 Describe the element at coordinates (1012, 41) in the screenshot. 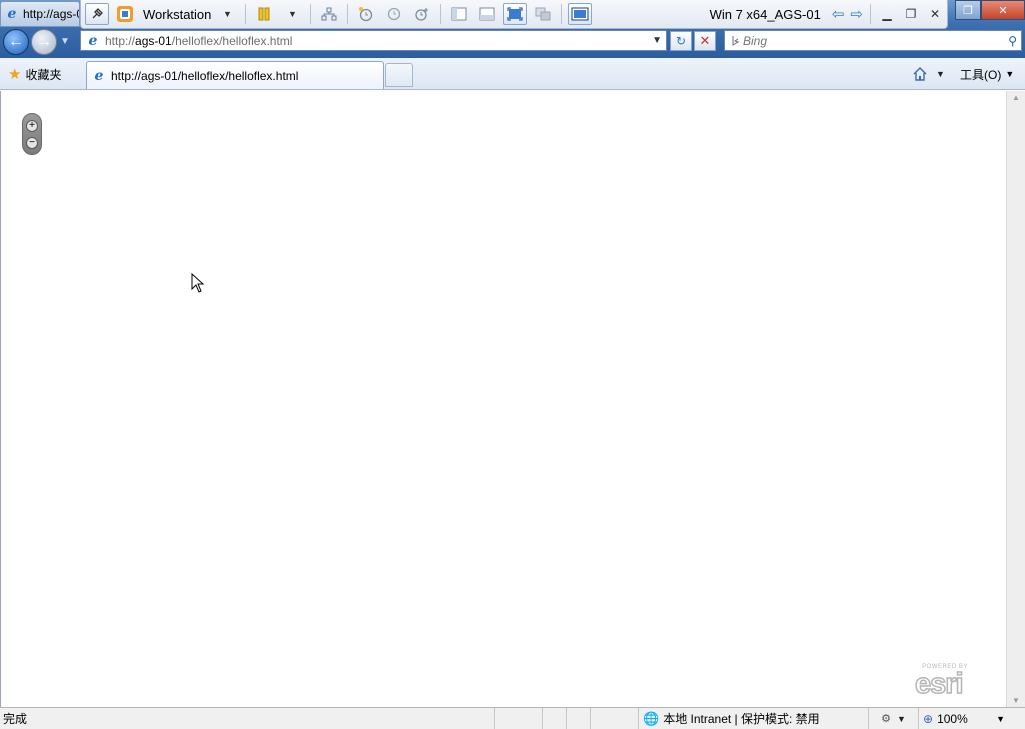

I see `search-icon: ⚲` at that location.